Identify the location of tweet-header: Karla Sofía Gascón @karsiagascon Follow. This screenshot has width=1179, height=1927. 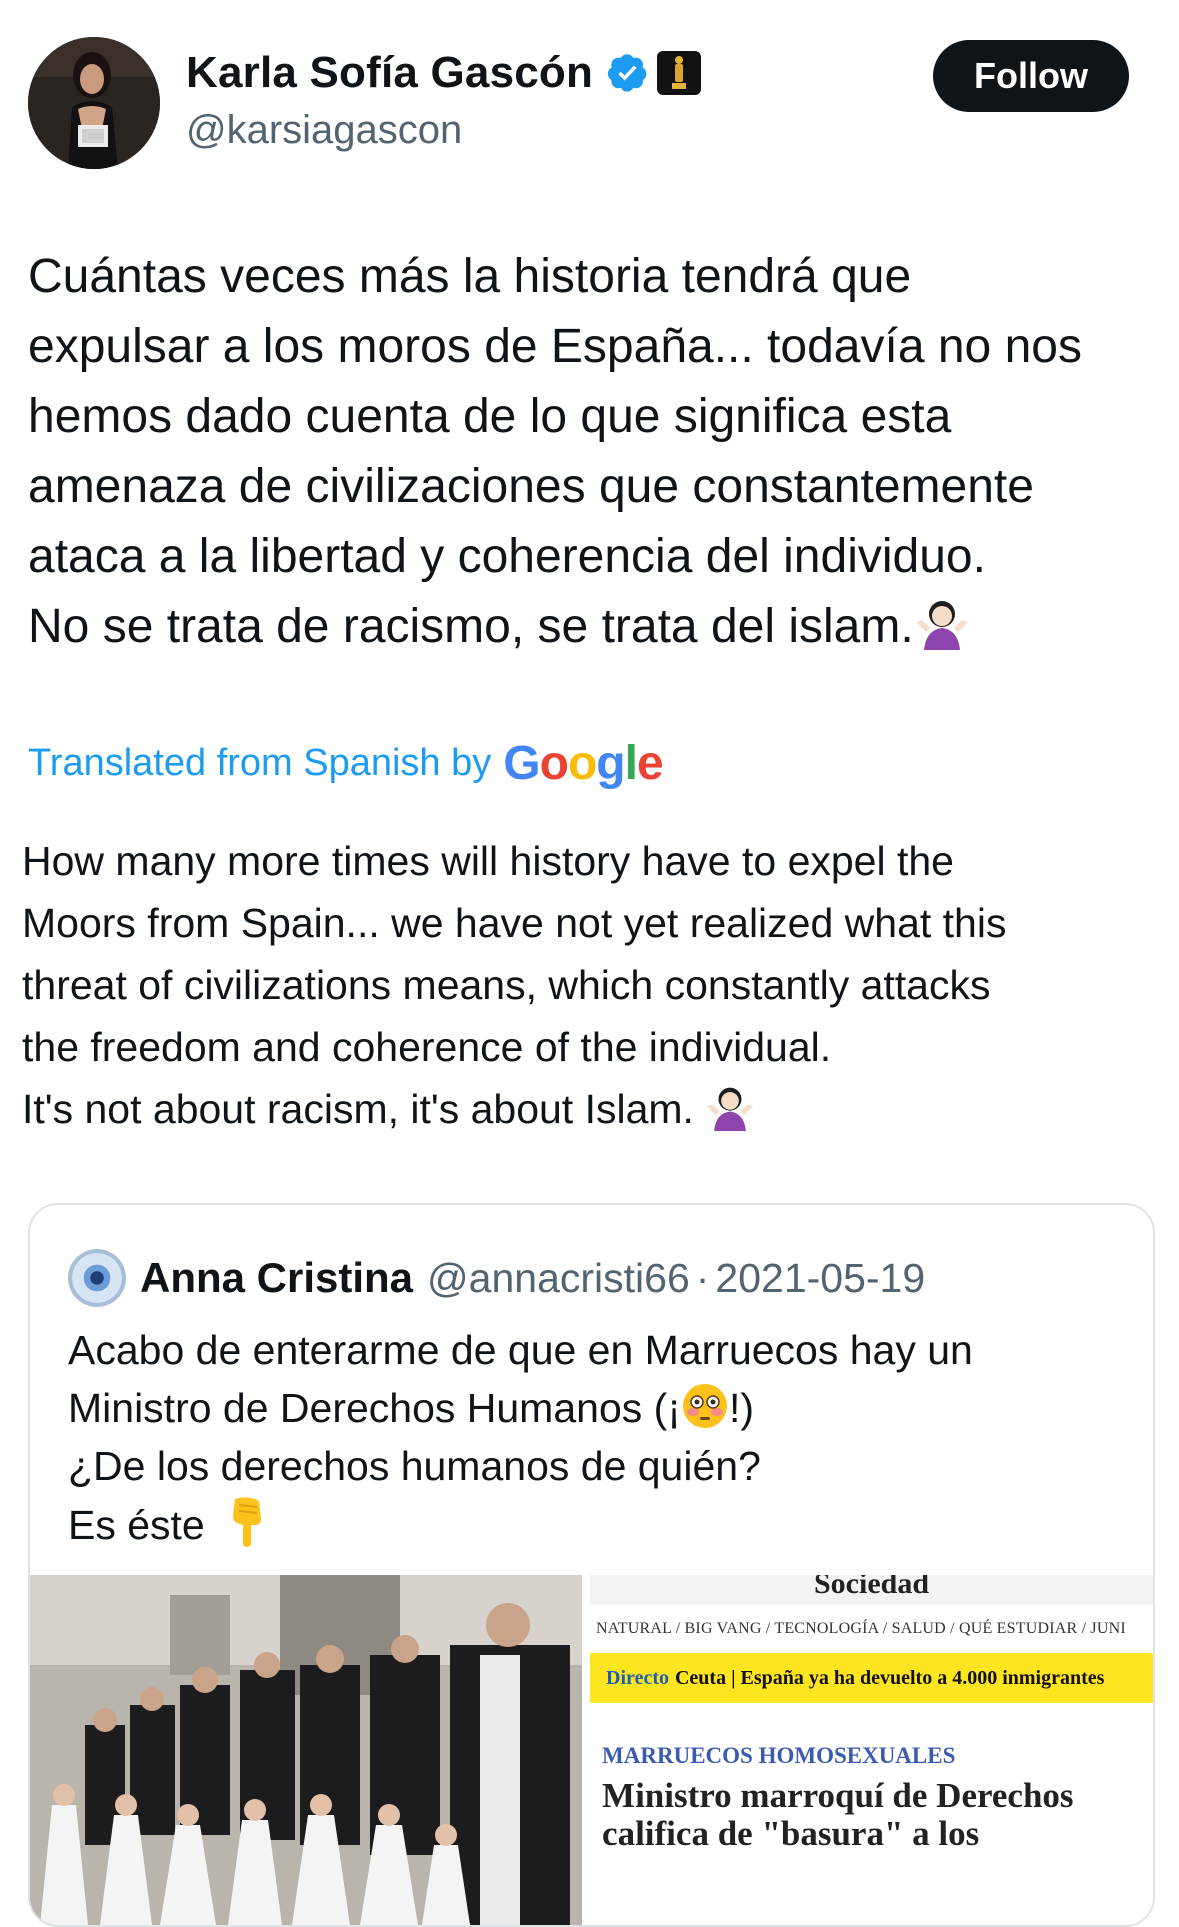
(589, 95).